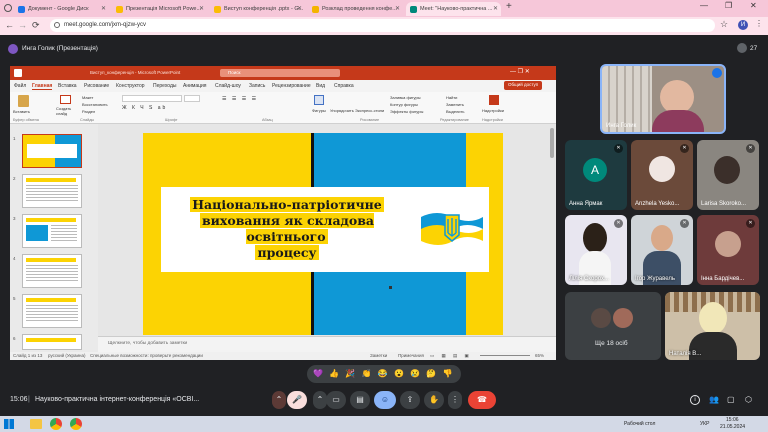 Image resolution: width=768 pixels, height=432 pixels. Describe the element at coordinates (159, 9) in the screenshot. I see `browser-tab: Презентація Microsoft Powe... ✕` at that location.